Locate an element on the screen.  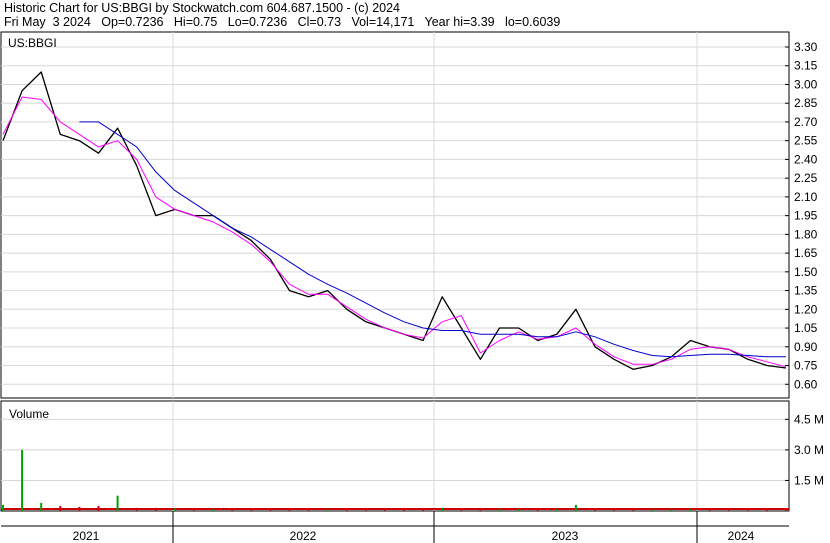
price-tick-label: 2.70 is located at coordinates (806, 122).